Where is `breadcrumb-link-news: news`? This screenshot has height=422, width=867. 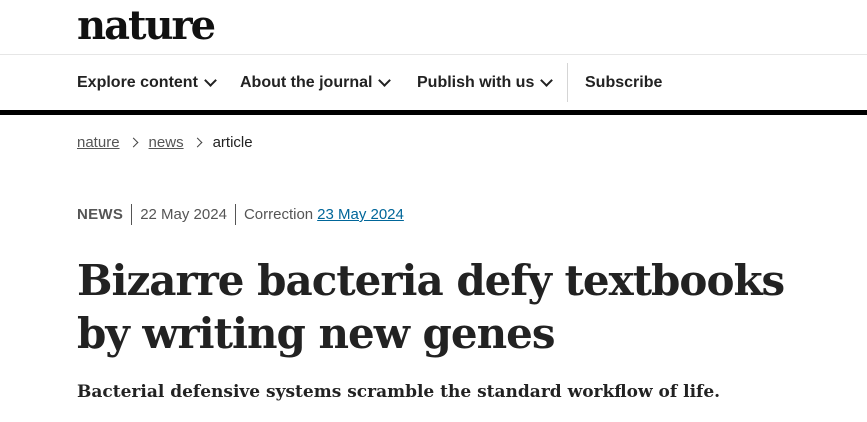
breadcrumb-link-news: news is located at coordinates (166, 142).